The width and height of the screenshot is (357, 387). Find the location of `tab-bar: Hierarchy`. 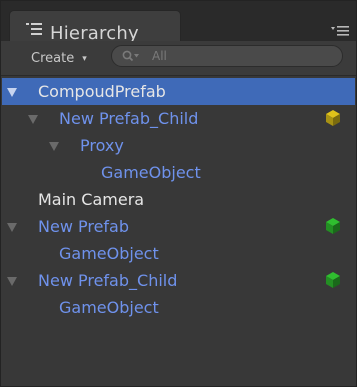

tab-bar: Hierarchy is located at coordinates (178, 22).